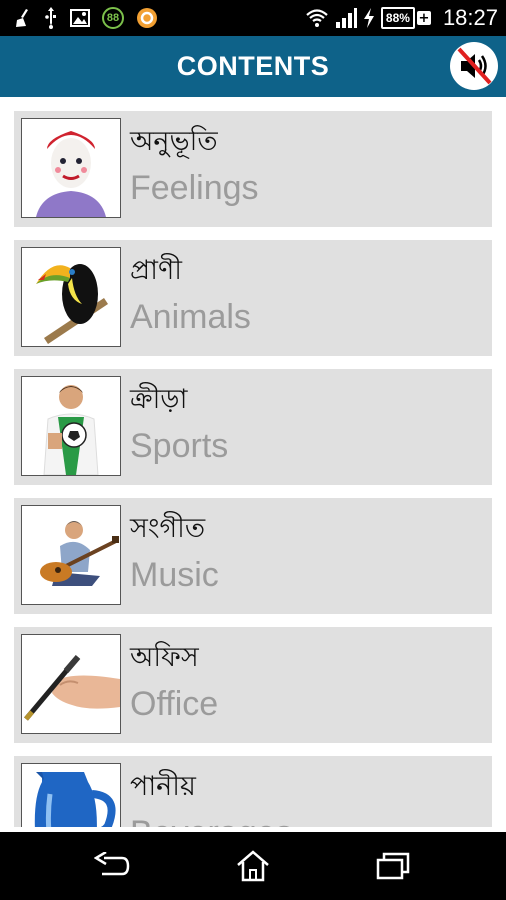  I want to click on battery-88-badge-icon: 88, so click(113, 18).